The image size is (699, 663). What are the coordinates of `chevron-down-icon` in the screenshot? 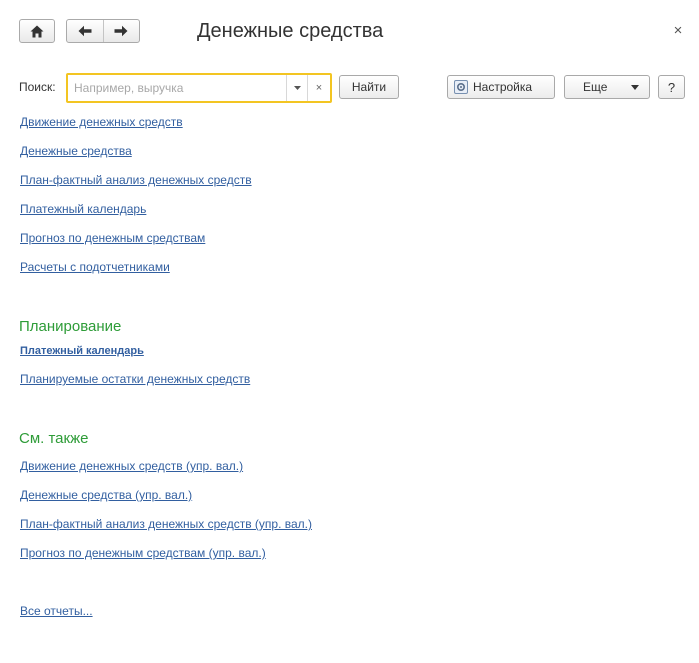 It's located at (297, 88).